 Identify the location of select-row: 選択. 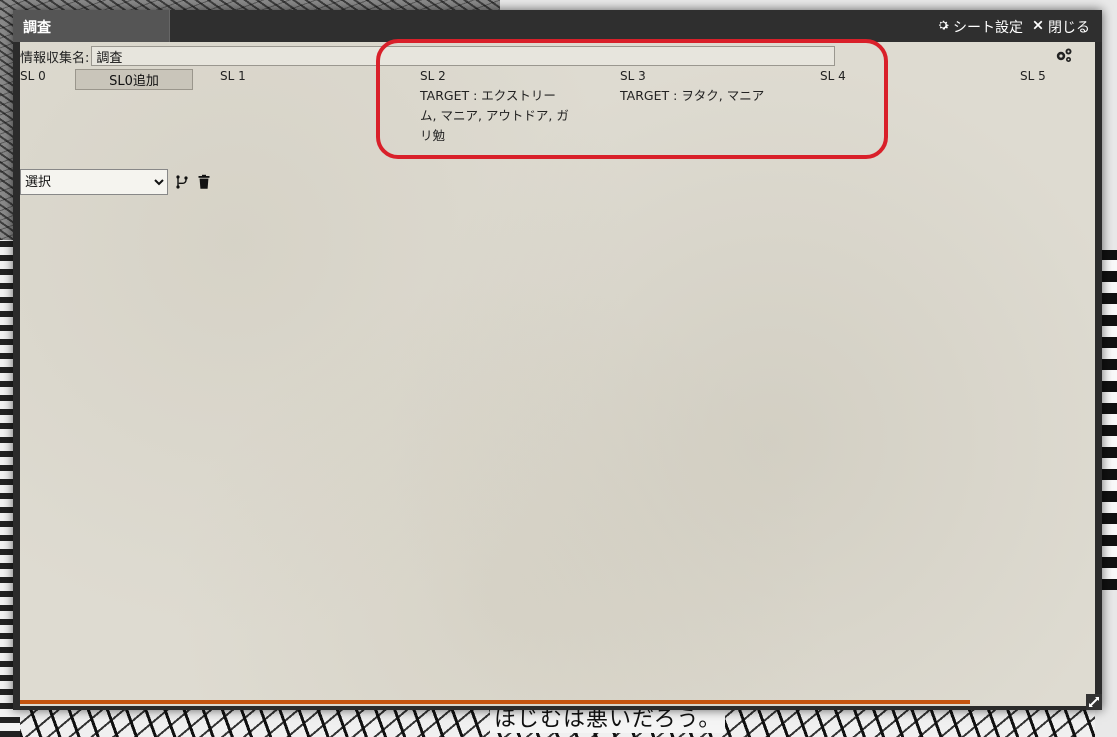
(116, 182).